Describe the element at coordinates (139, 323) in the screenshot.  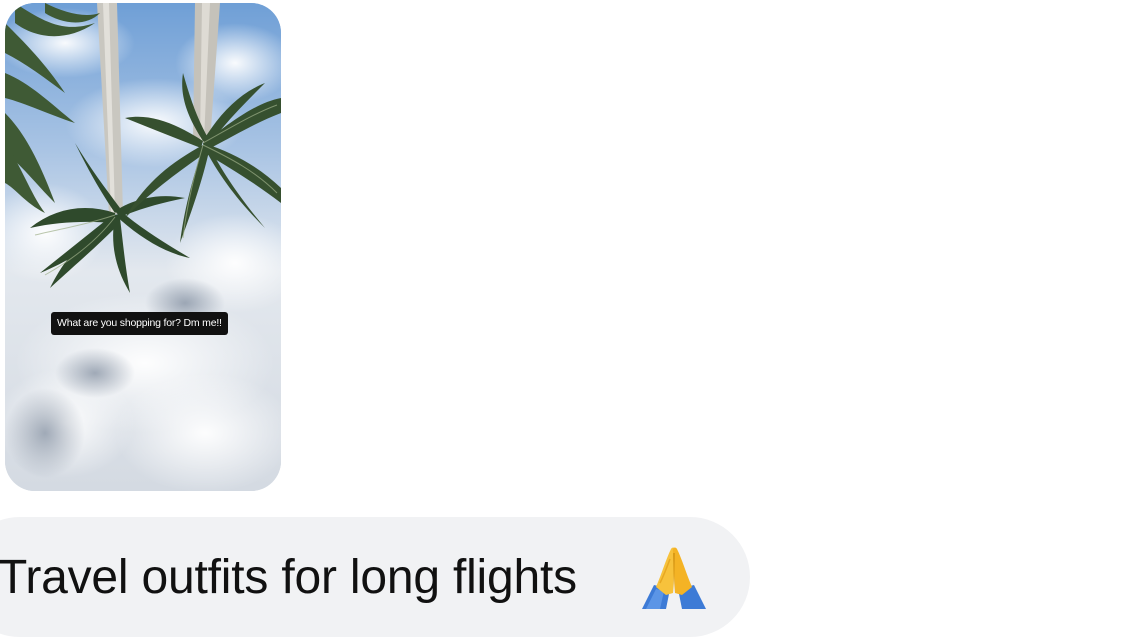
I see `story-caption: What are you shopping for? Dm me!!` at that location.